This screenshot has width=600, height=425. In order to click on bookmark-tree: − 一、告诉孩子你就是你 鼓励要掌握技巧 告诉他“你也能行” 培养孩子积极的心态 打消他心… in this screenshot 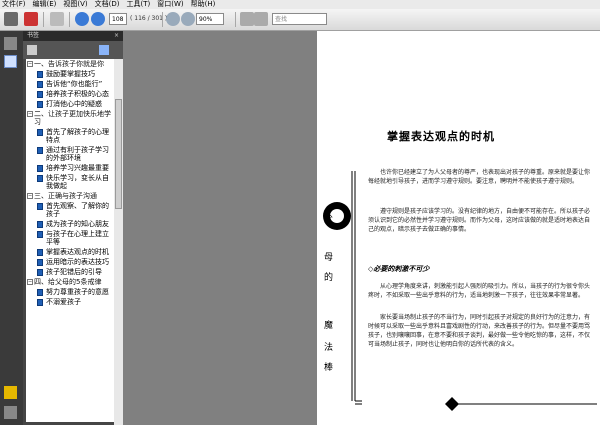, I will do `click(70, 240)`.